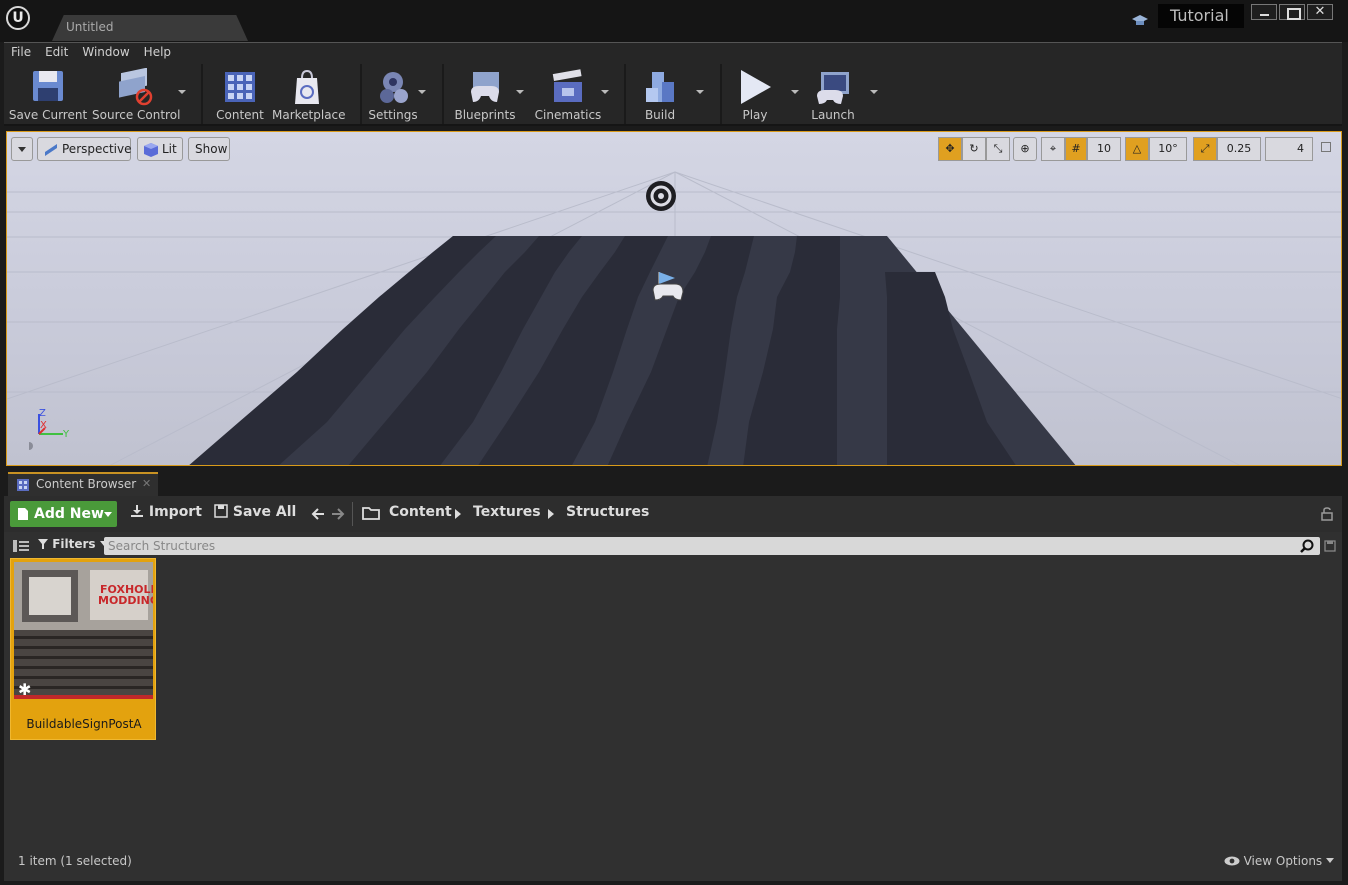 The height and width of the screenshot is (885, 1348). Describe the element at coordinates (309, 115) in the screenshot. I see `marketplace-label: Marketplace` at that location.